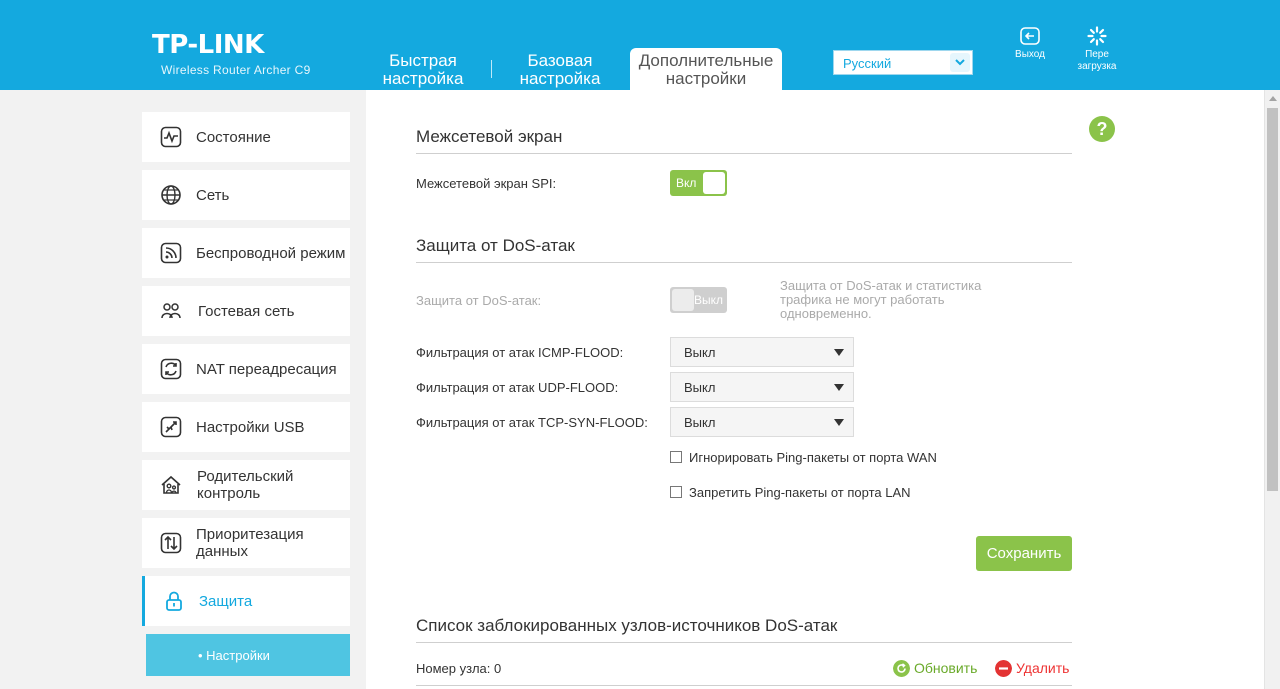  What do you see at coordinates (1030, 54) in the screenshot?
I see `logout-label: Выход` at bounding box center [1030, 54].